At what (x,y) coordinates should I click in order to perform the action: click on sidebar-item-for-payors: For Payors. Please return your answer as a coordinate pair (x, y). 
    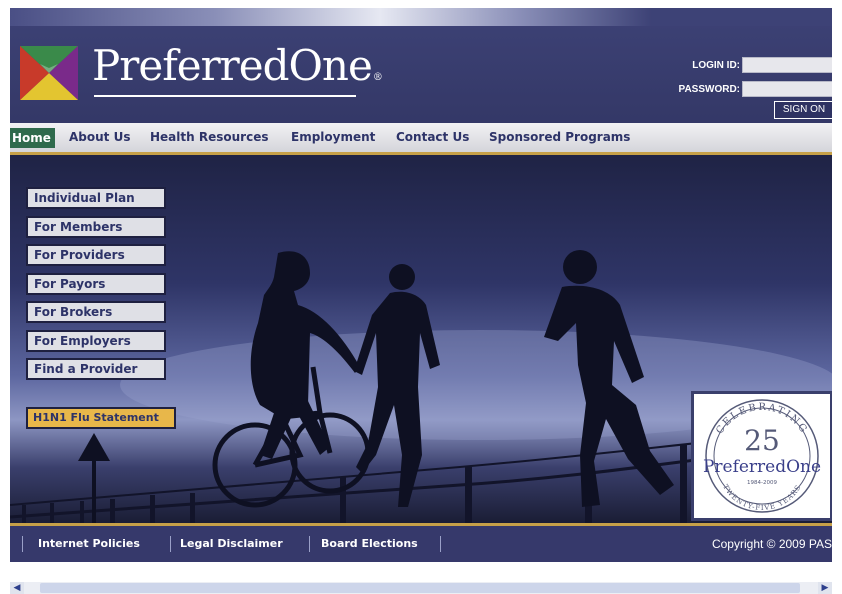
    Looking at the image, I should click on (96, 284).